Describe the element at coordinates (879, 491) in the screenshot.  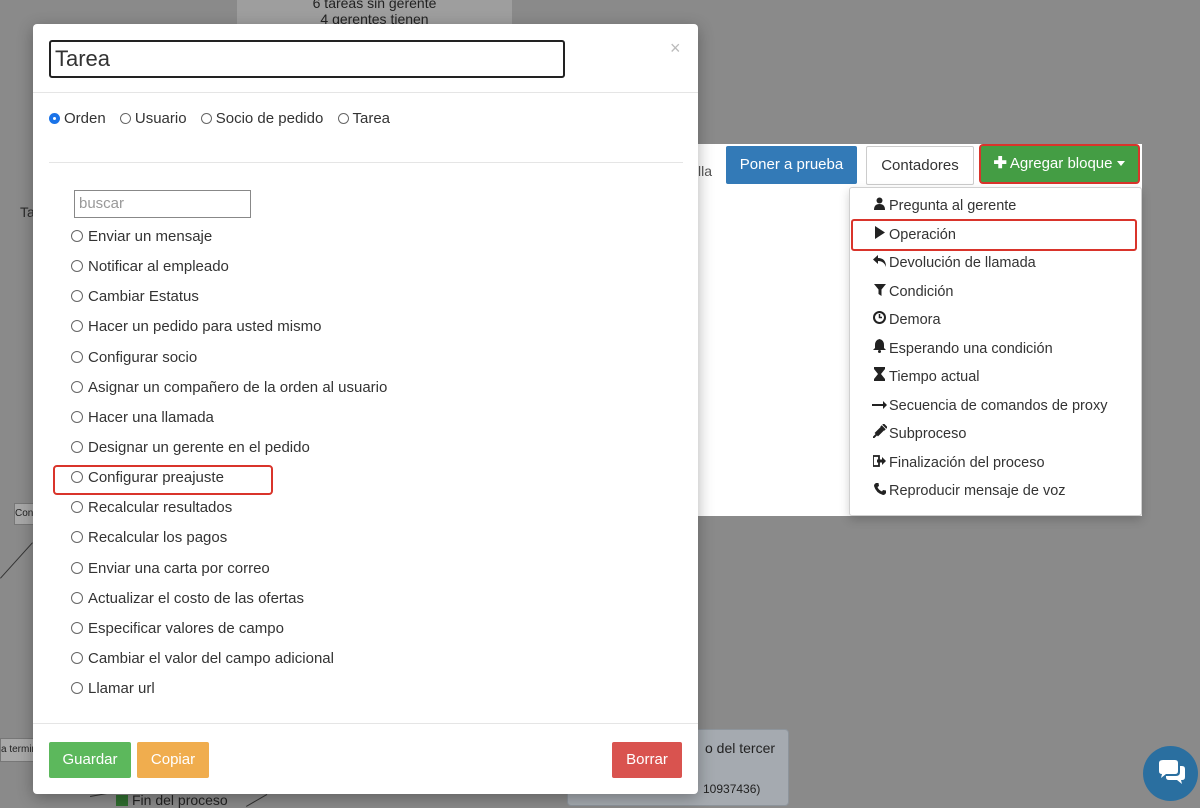
I see `phone-icon` at that location.